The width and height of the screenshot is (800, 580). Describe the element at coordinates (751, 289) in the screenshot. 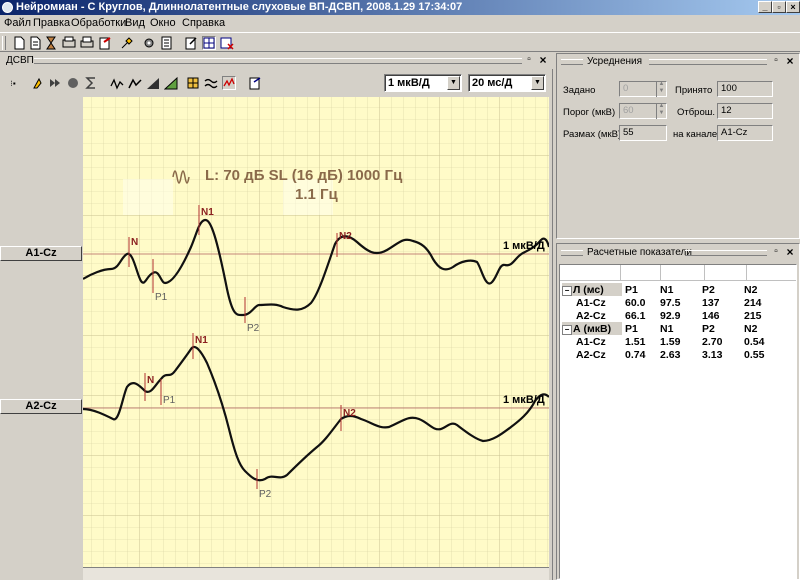

I see `latency-header-n2: N2` at that location.